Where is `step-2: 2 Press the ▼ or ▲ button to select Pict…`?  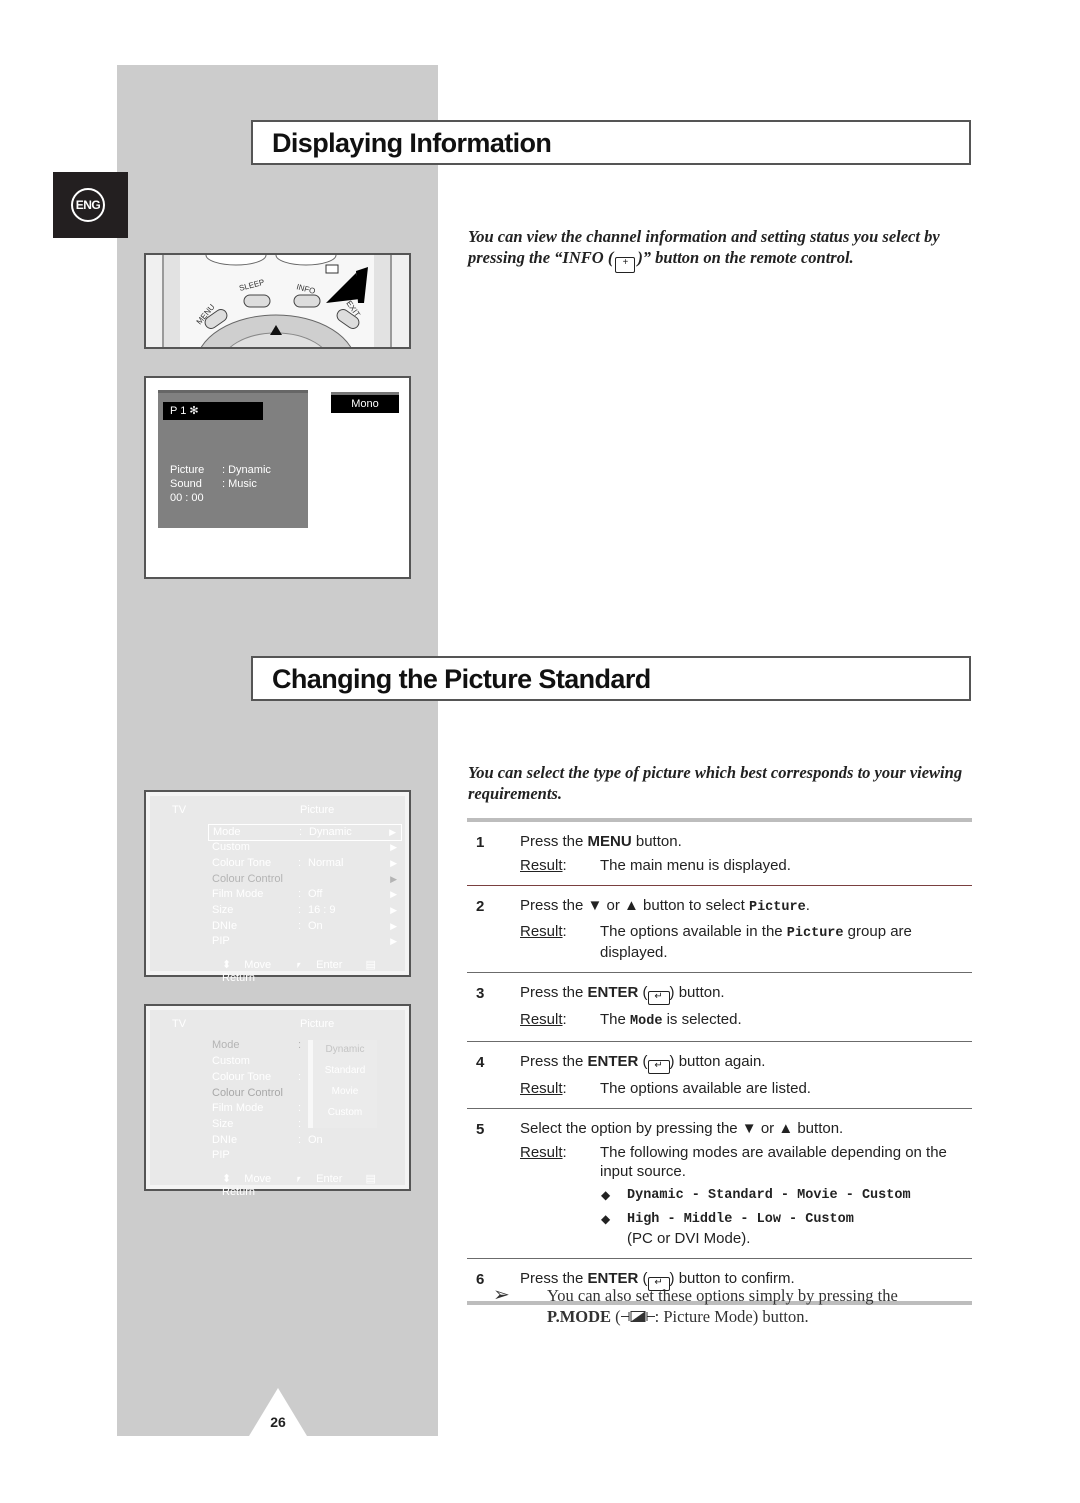 step-2: 2 Press the ▼ or ▲ button to select Pict… is located at coordinates (694, 929).